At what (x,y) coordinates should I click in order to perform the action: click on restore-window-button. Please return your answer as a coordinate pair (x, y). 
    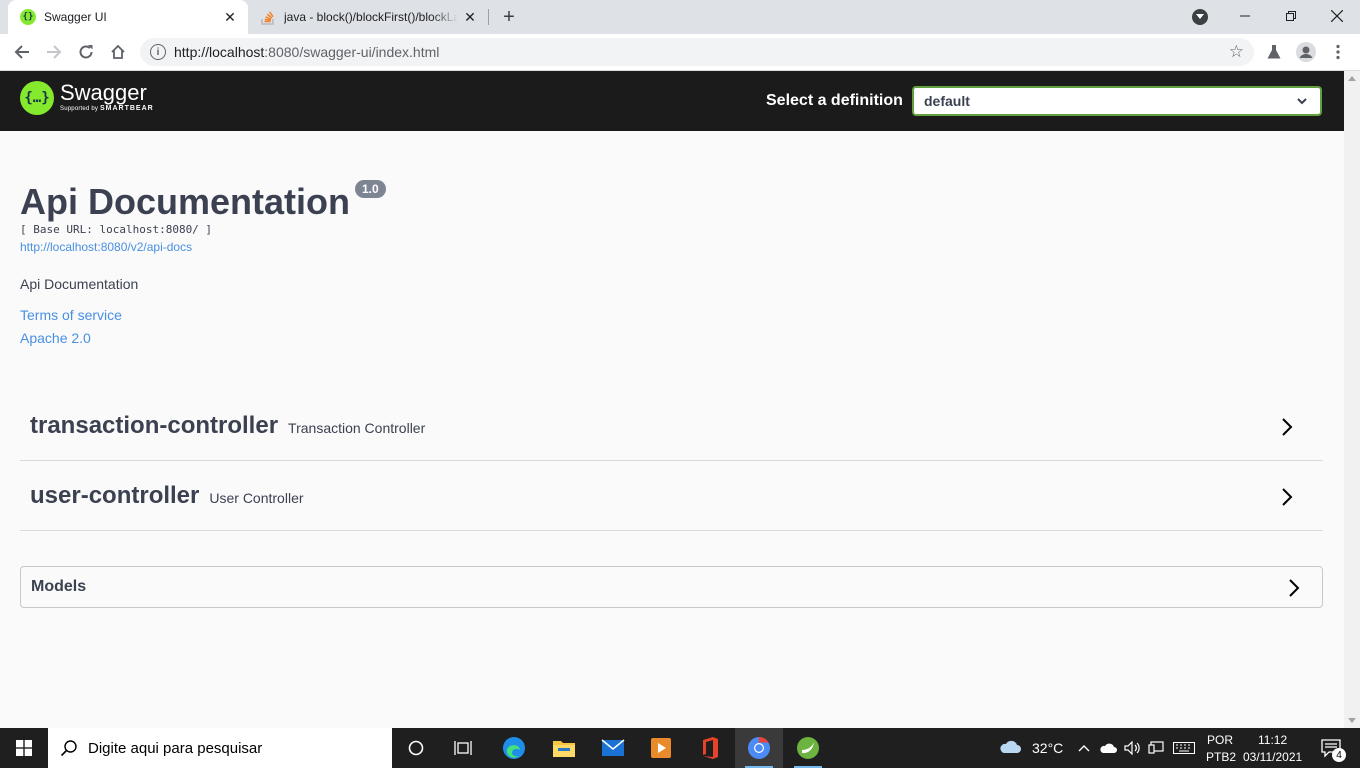
    Looking at the image, I should click on (1291, 16).